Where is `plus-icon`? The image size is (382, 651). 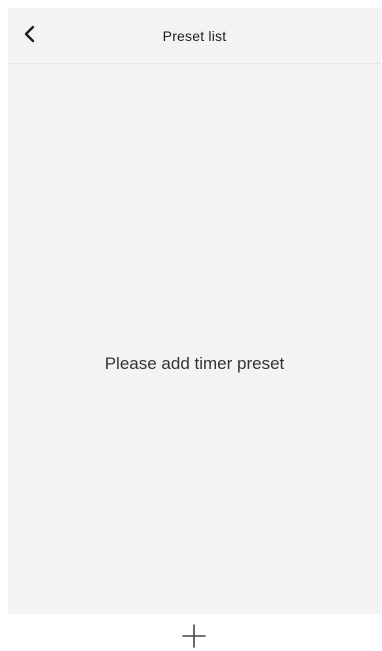
plus-icon is located at coordinates (194, 636).